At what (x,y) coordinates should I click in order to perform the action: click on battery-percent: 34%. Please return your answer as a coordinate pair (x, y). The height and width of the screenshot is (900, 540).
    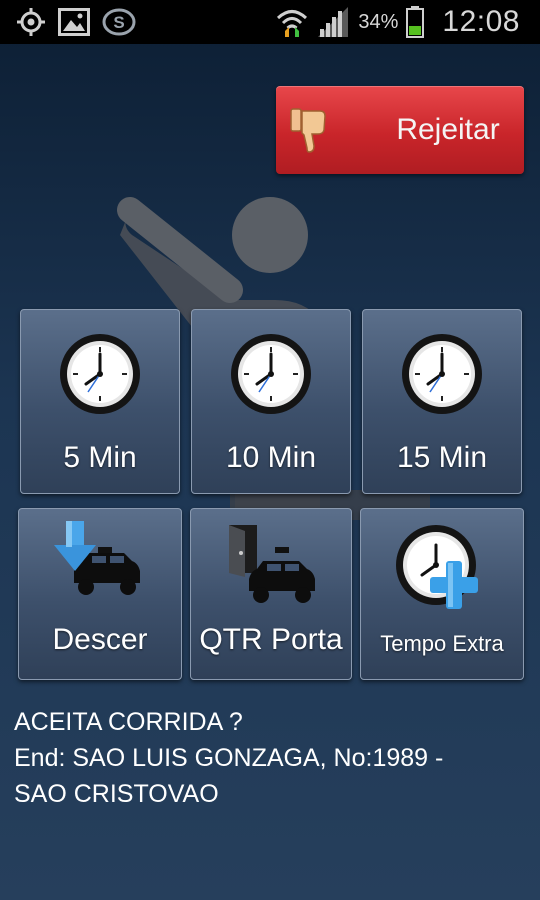
    Looking at the image, I should click on (378, 21).